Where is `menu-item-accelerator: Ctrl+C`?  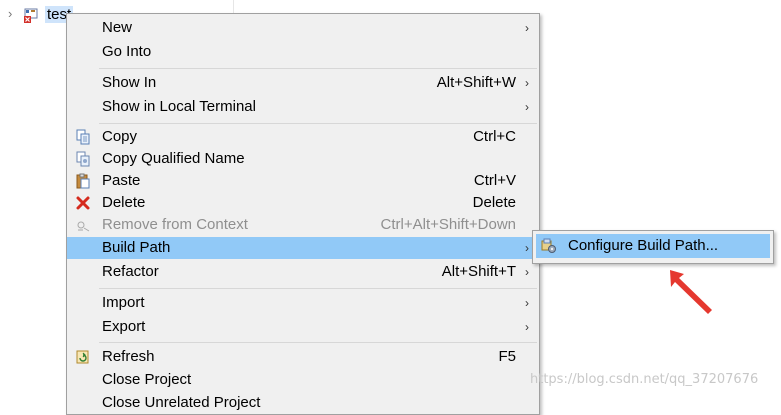
menu-item-accelerator: Ctrl+C is located at coordinates (494, 136).